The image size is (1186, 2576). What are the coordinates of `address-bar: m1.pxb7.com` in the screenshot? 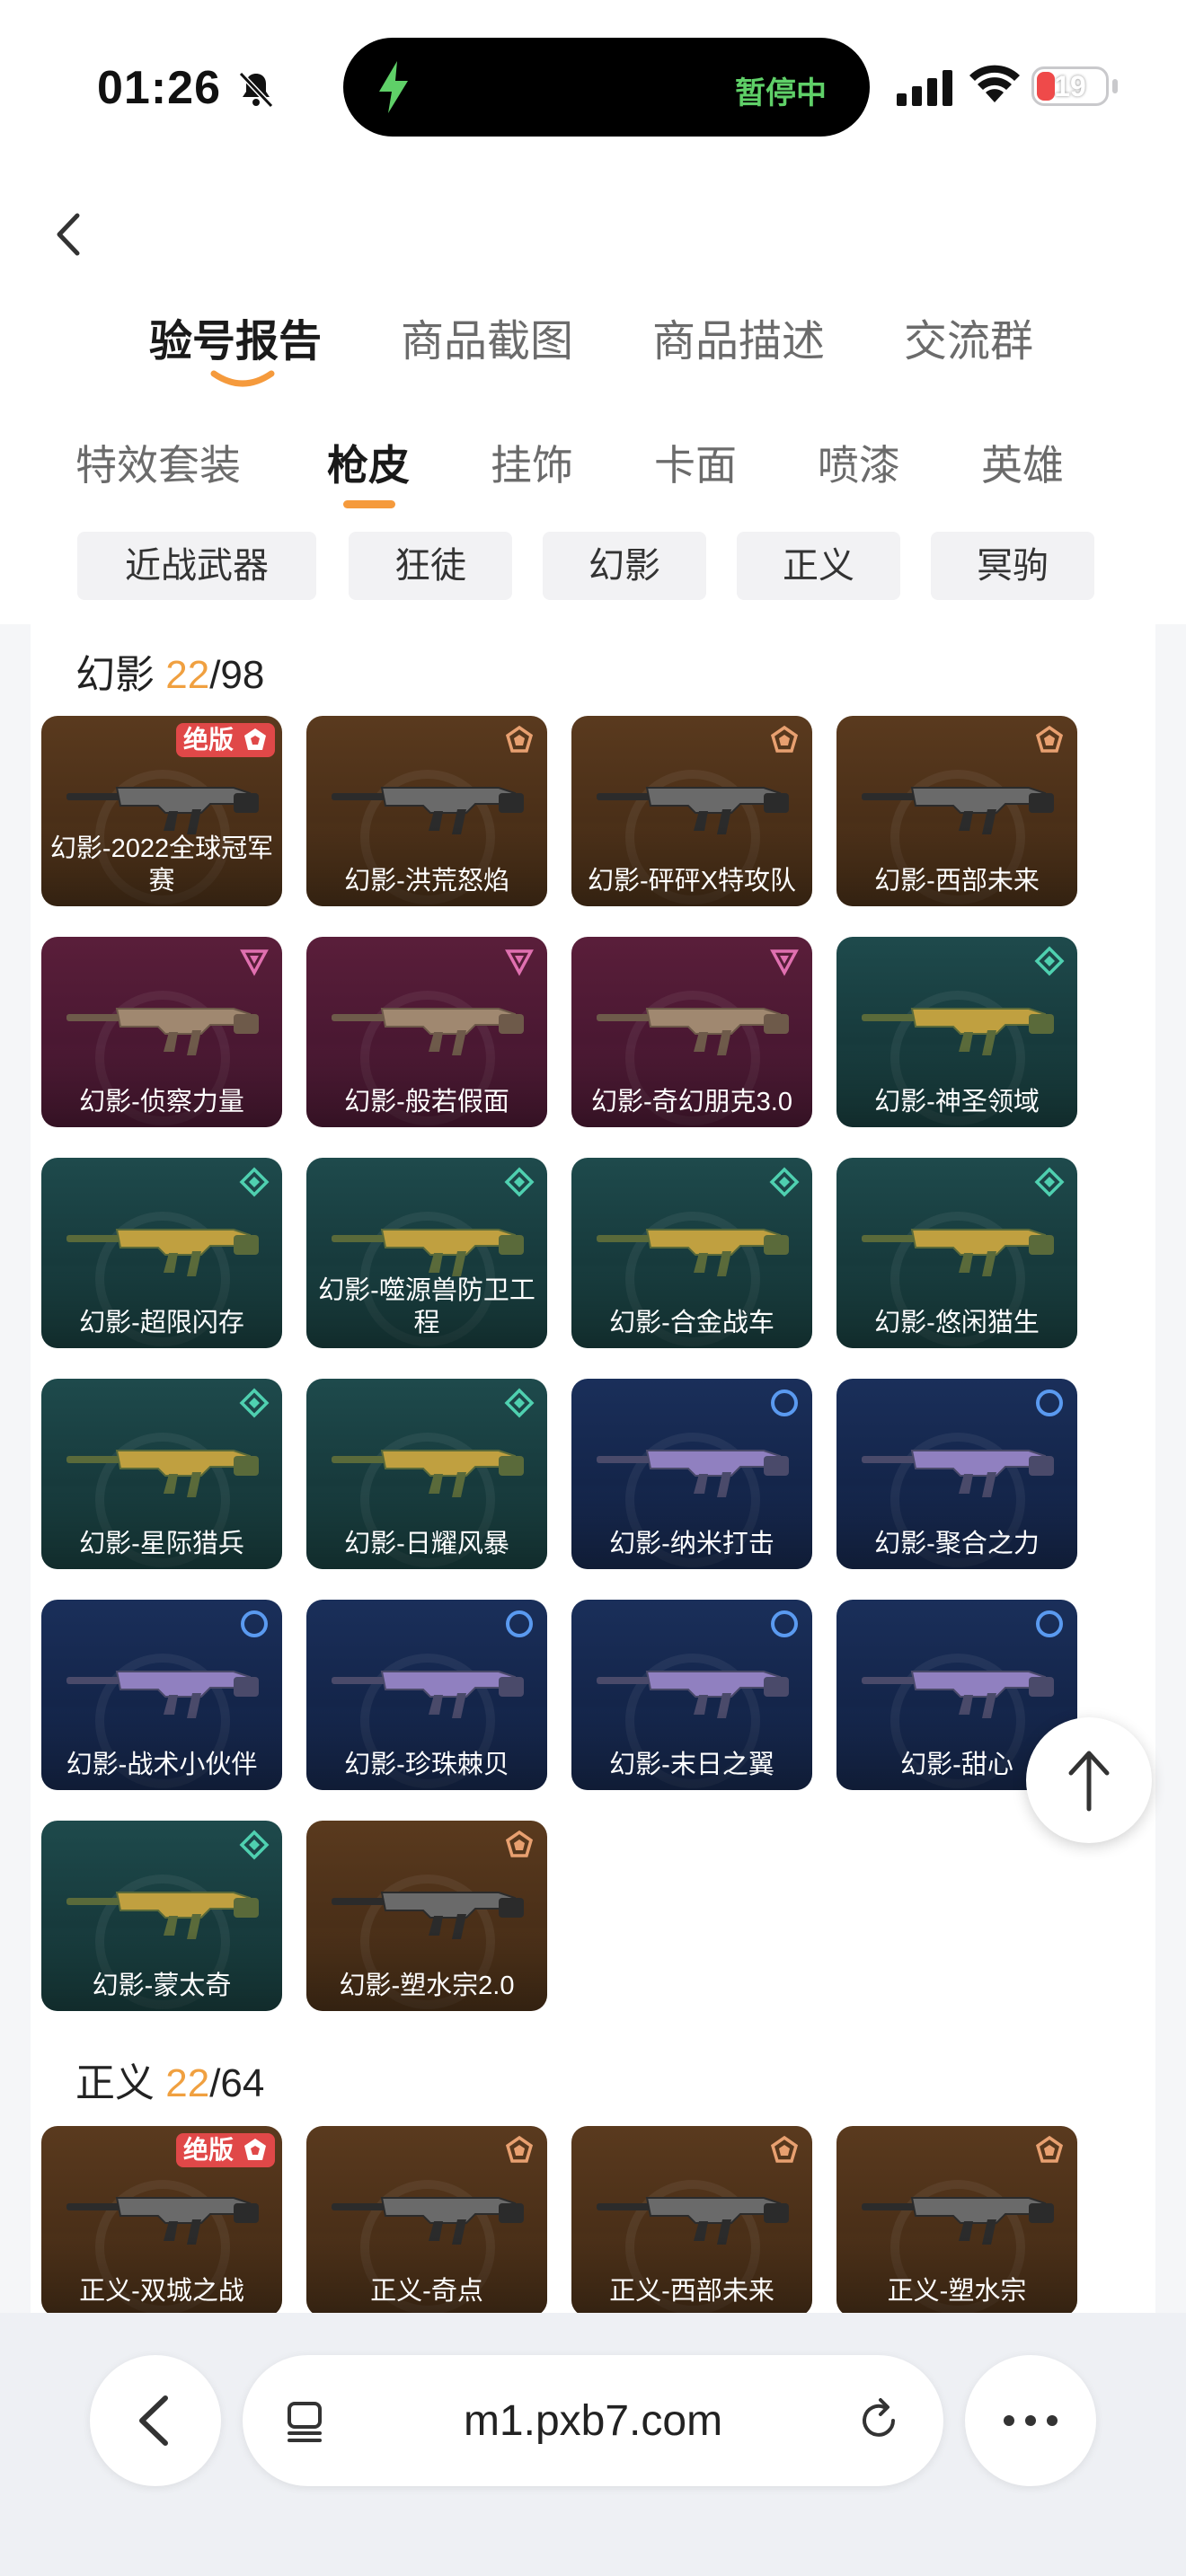 It's located at (593, 2420).